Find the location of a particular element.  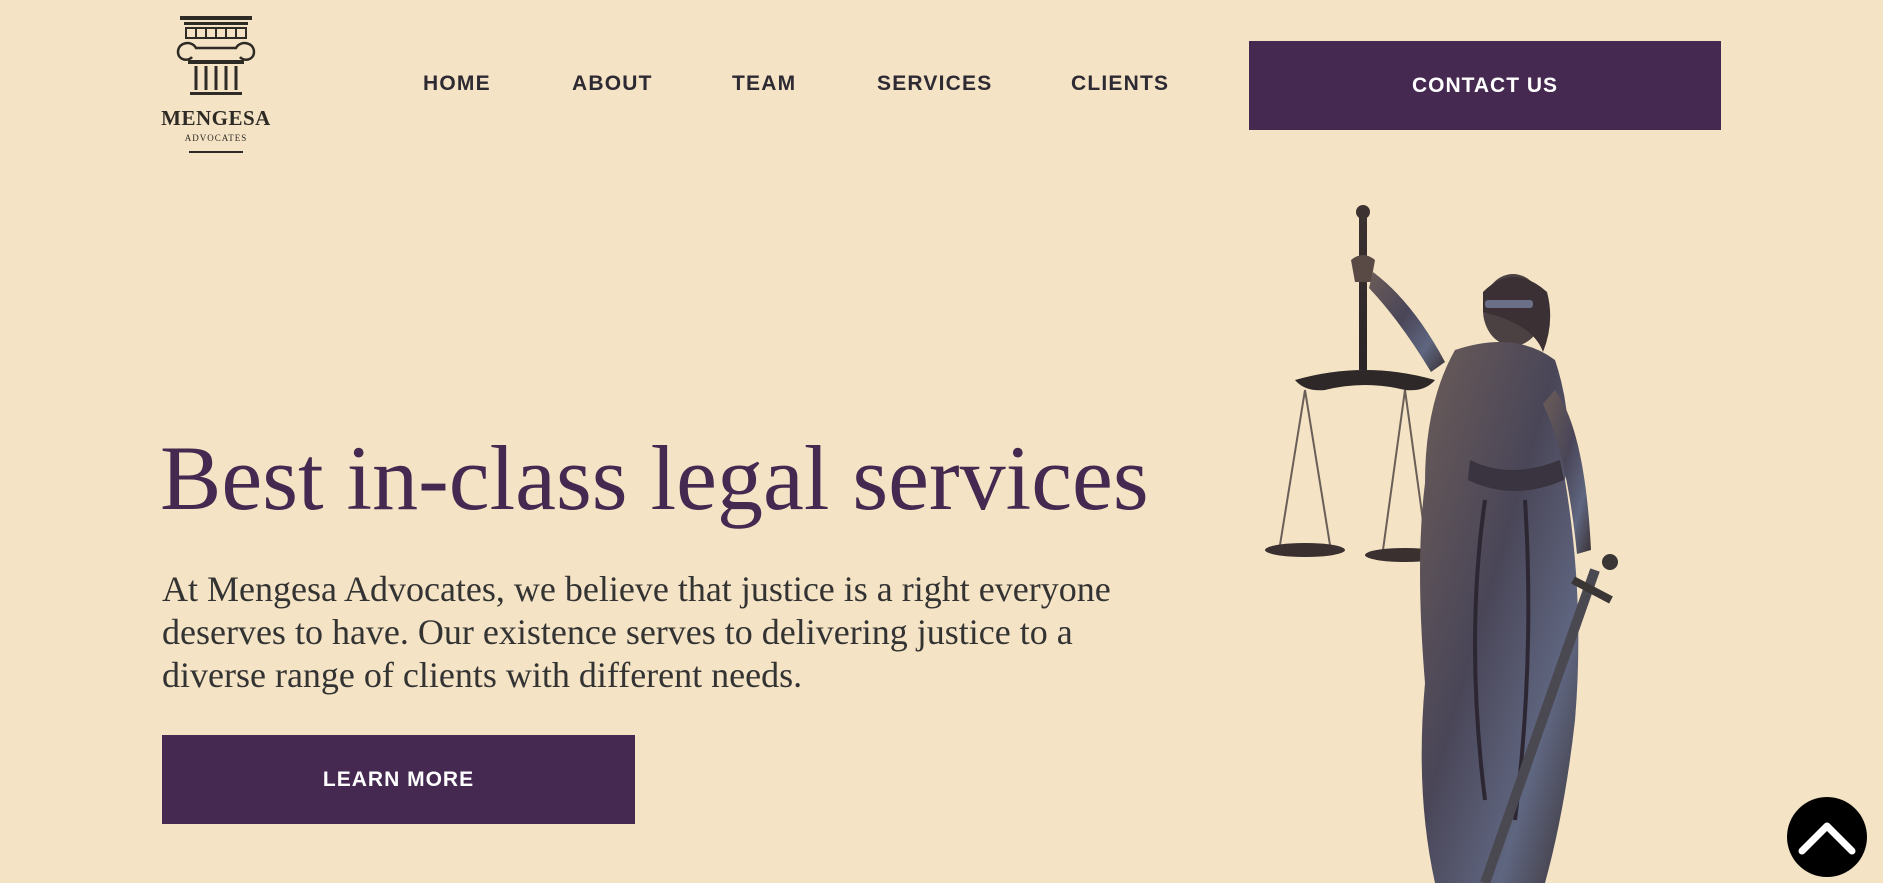

nav-item-clients: CLIENTS is located at coordinates (1120, 84).